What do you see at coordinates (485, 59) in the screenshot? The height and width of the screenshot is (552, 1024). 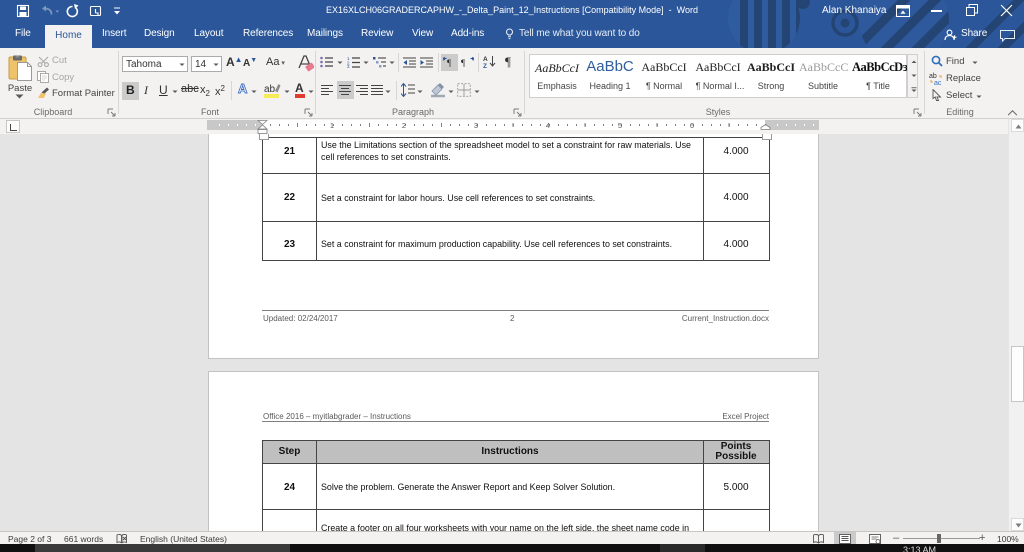 I see `svg-text: A` at bounding box center [485, 59].